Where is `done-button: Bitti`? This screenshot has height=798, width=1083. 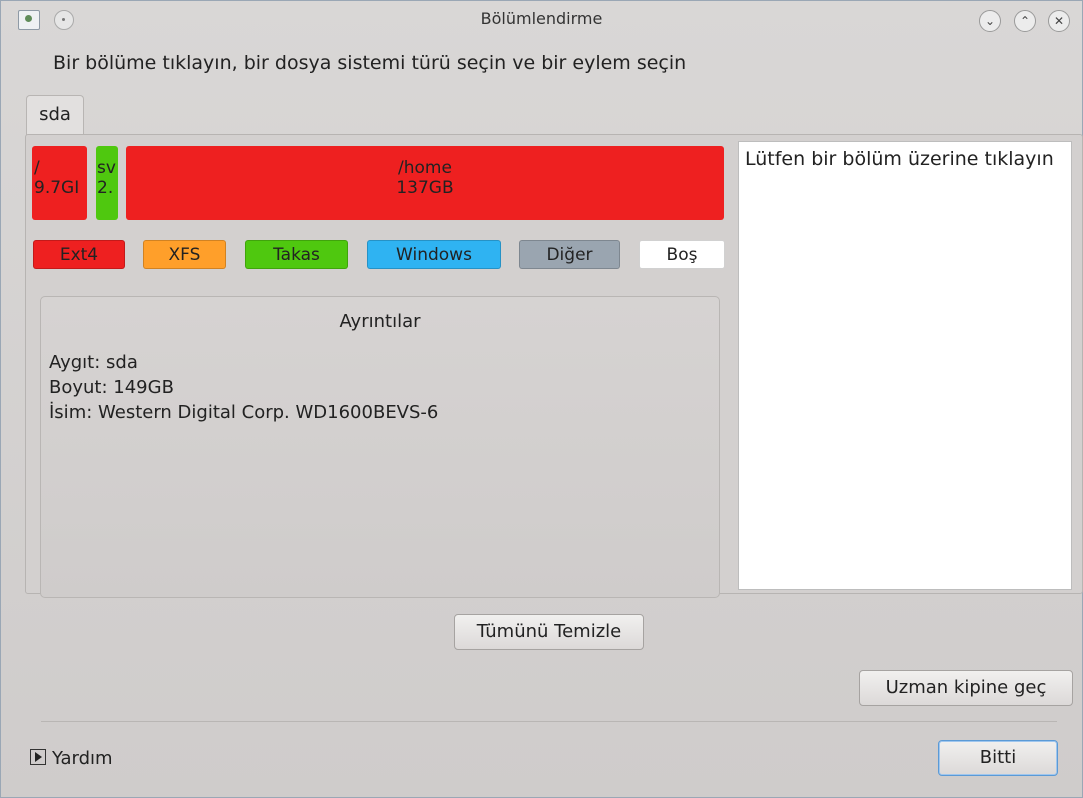
done-button: Bitti is located at coordinates (998, 758).